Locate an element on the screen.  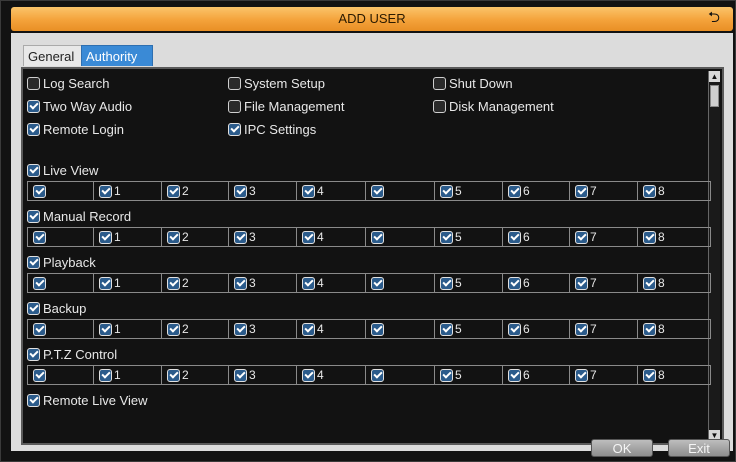
perm-shut-down: Shut Down is located at coordinates (473, 83).